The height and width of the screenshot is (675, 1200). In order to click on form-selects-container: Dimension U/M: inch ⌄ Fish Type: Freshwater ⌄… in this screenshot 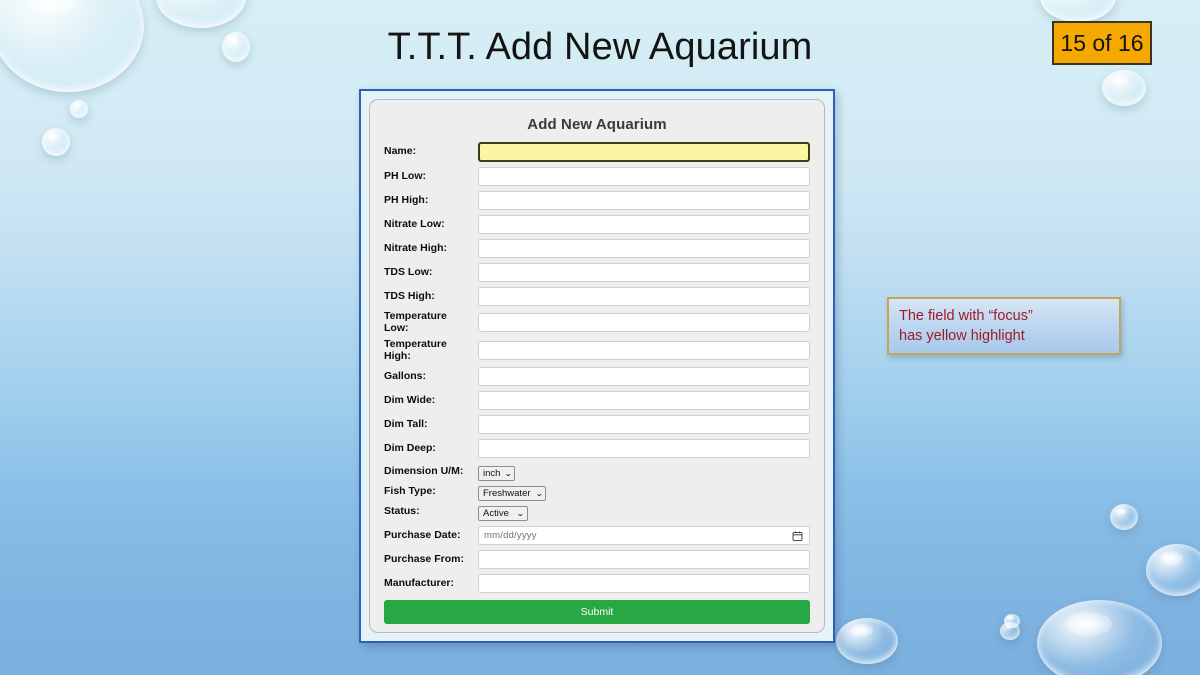, I will do `click(597, 492)`.